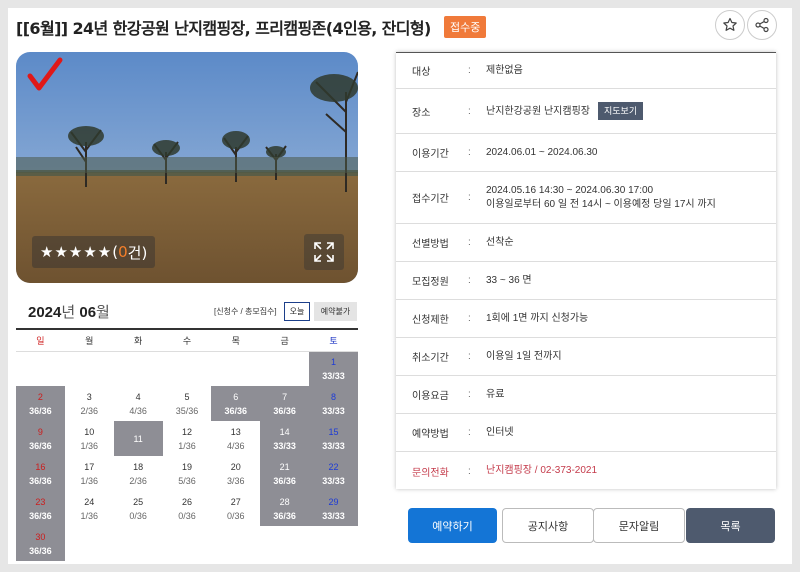  I want to click on period-label: 이용기간, so click(430, 154).